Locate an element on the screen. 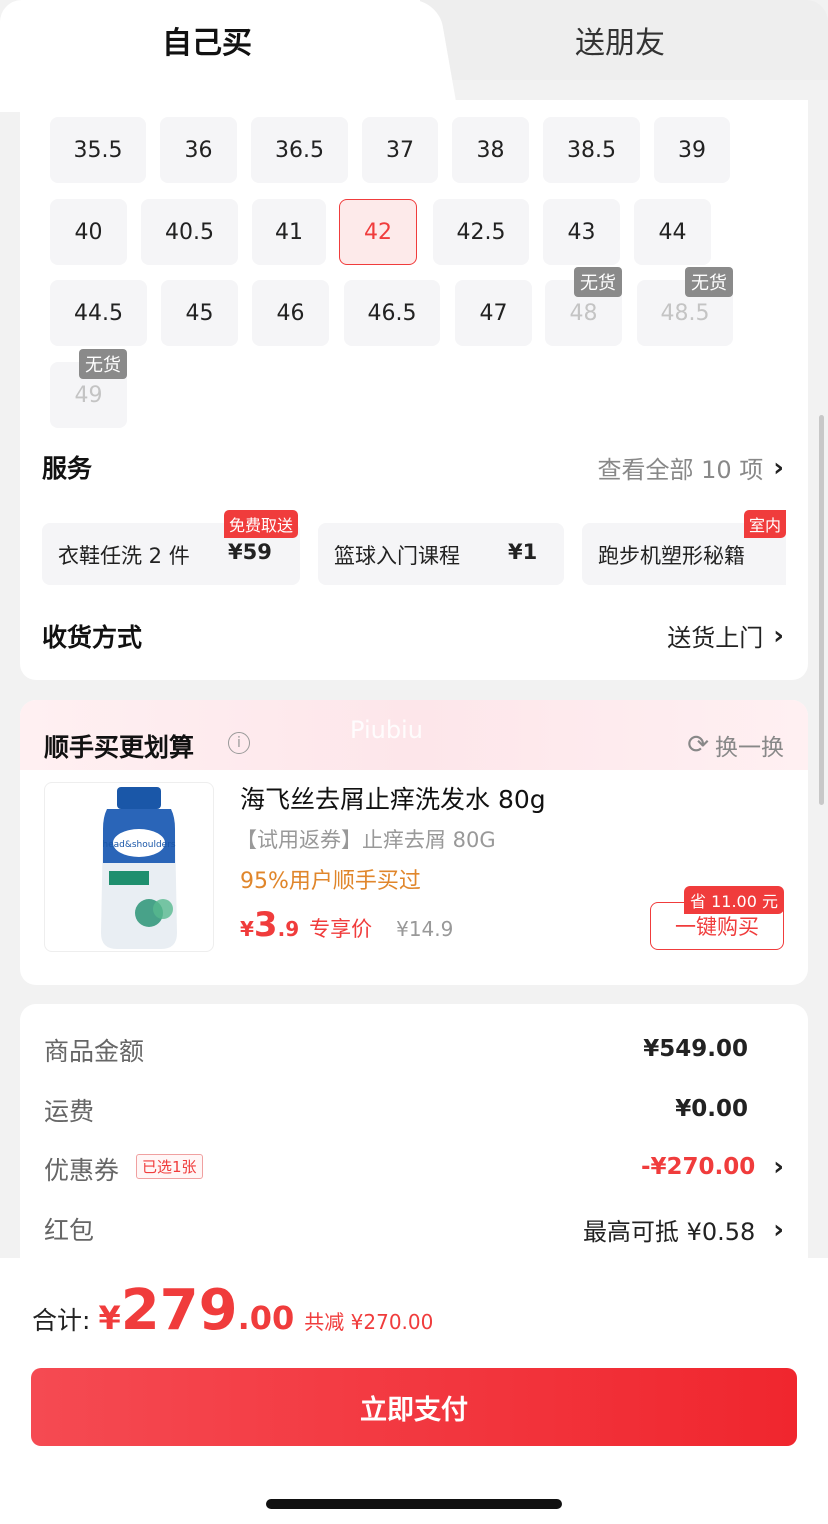 The image size is (828, 1524). product-title: 海飞丝去屑止痒洗发水 80g is located at coordinates (393, 798).